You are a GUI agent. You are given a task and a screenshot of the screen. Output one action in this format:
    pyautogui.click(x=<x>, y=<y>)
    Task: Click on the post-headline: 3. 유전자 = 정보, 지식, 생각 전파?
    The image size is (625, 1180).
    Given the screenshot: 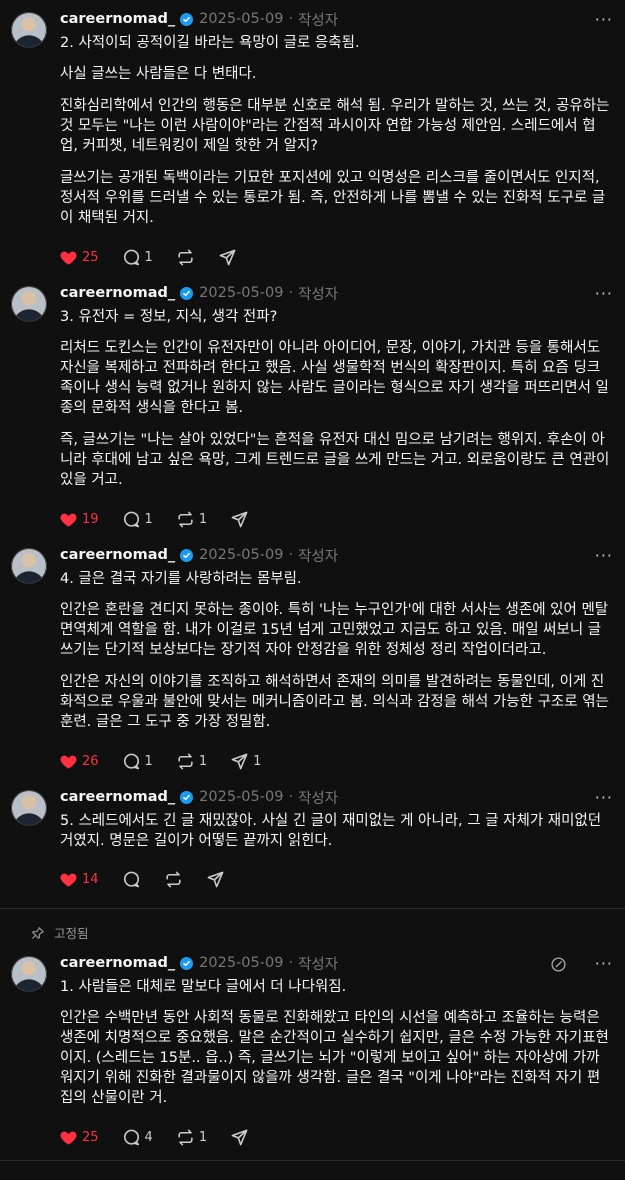 What is the action you would take?
    pyautogui.click(x=169, y=317)
    